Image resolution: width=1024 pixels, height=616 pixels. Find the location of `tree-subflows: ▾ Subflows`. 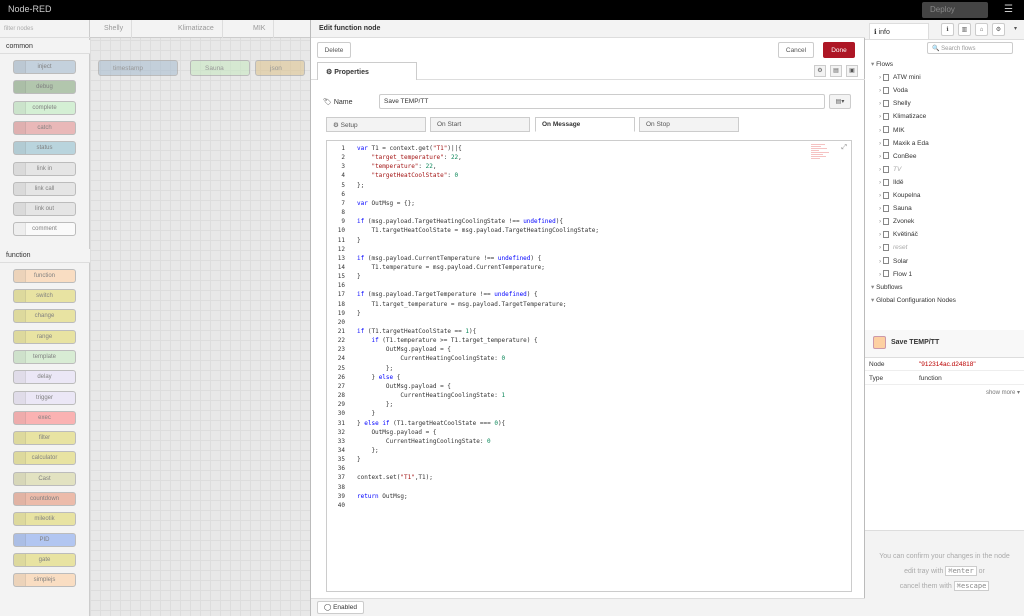

tree-subflows: ▾ Subflows is located at coordinates (944, 287).